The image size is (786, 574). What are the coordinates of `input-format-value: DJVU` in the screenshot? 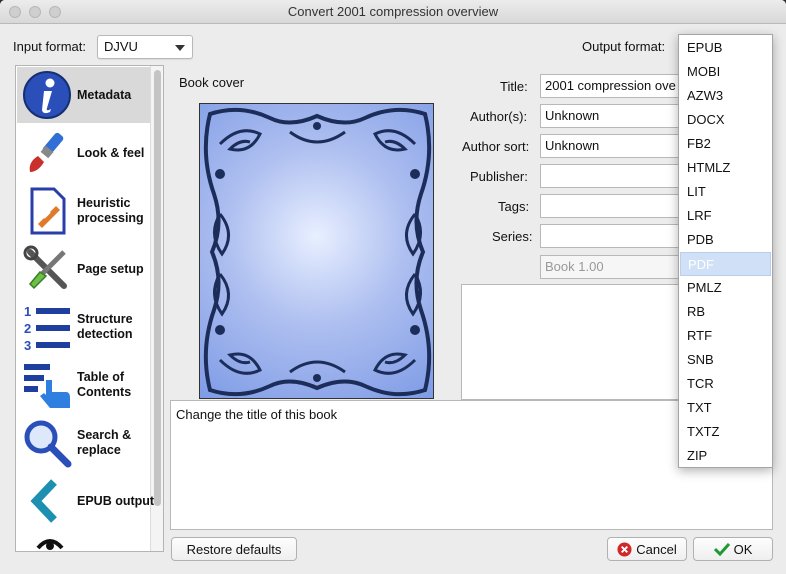 It's located at (121, 46).